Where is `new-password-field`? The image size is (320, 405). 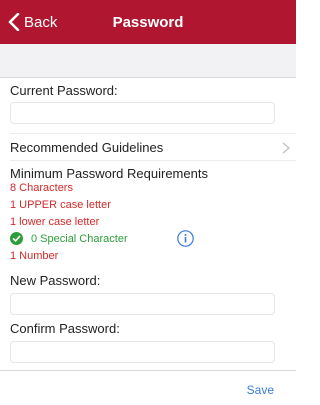
new-password-field is located at coordinates (142, 304).